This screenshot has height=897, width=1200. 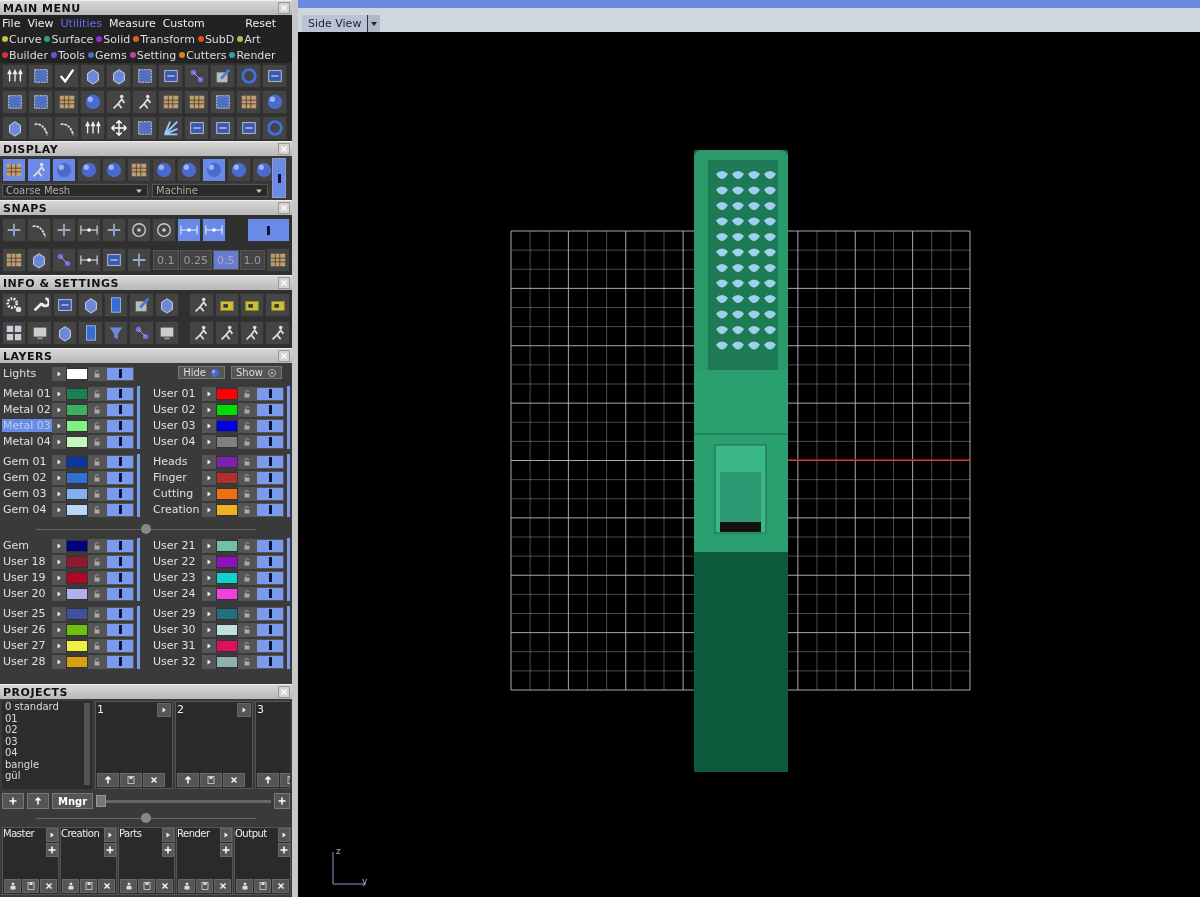 I want to click on layer-name: User 03, so click(x=177, y=425).